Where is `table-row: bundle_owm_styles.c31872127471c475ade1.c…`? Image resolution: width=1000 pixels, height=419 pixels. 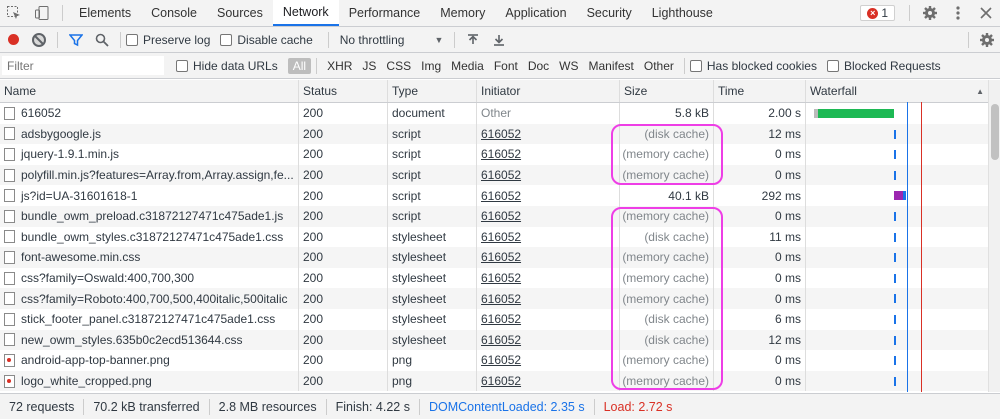 table-row: bundle_owm_styles.c31872127471c475ade1.c… is located at coordinates (494, 237).